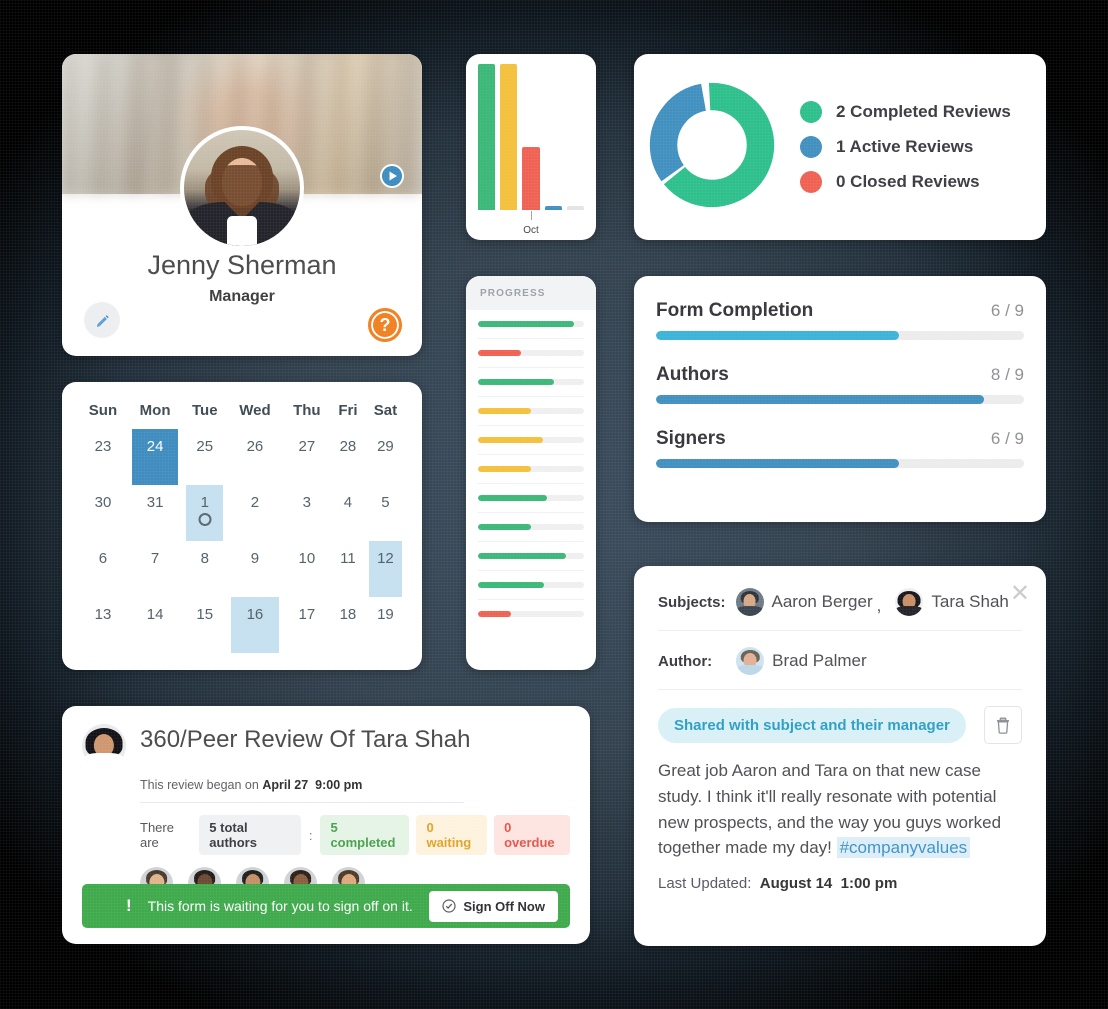 The width and height of the screenshot is (1108, 1009). I want to click on calendar-day-17: 17, so click(307, 625).